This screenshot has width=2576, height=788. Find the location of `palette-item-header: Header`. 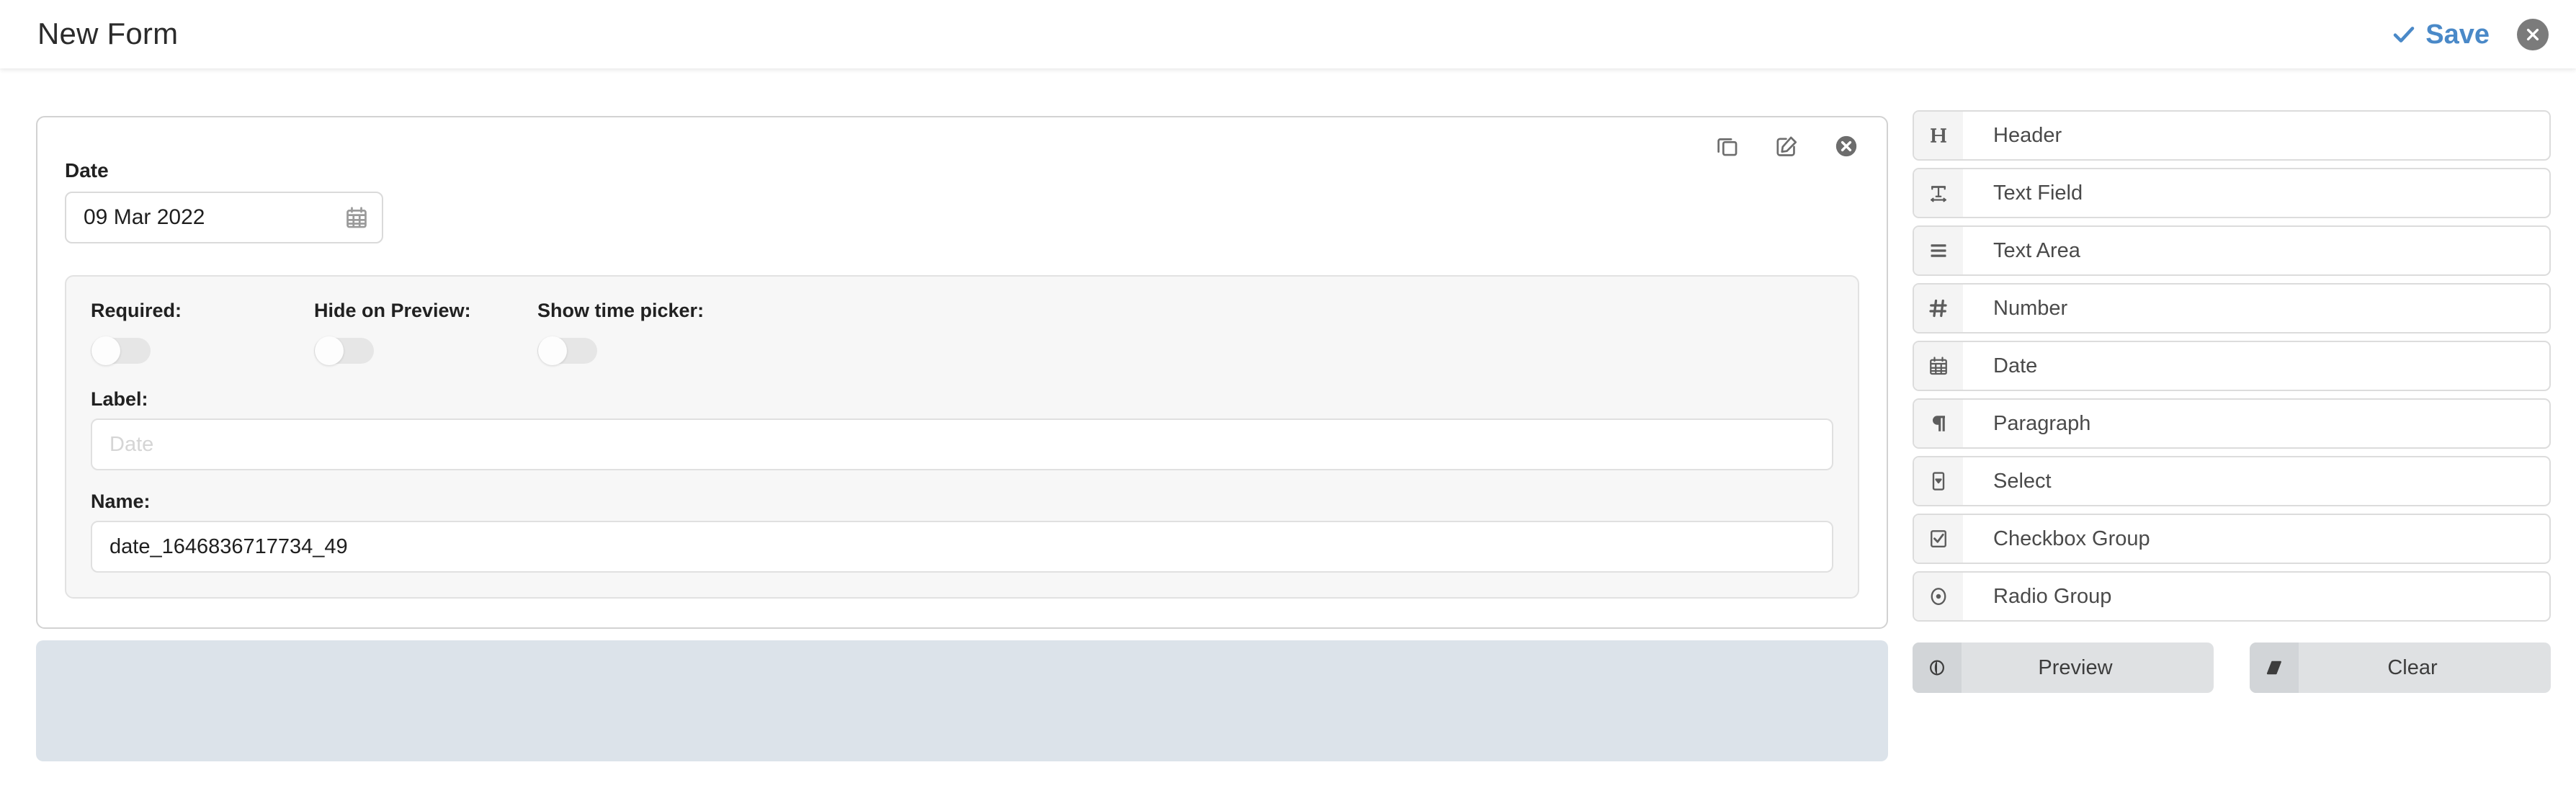

palette-item-header: Header is located at coordinates (2232, 136).